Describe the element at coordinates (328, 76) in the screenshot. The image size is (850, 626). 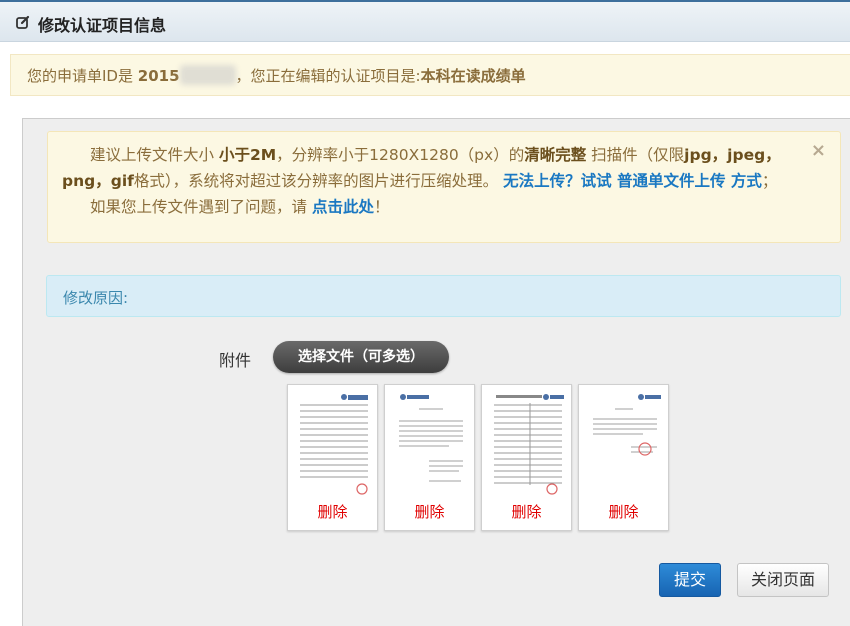
I see `editing-project-label: ，您正在编辑的认证项目是:` at that location.